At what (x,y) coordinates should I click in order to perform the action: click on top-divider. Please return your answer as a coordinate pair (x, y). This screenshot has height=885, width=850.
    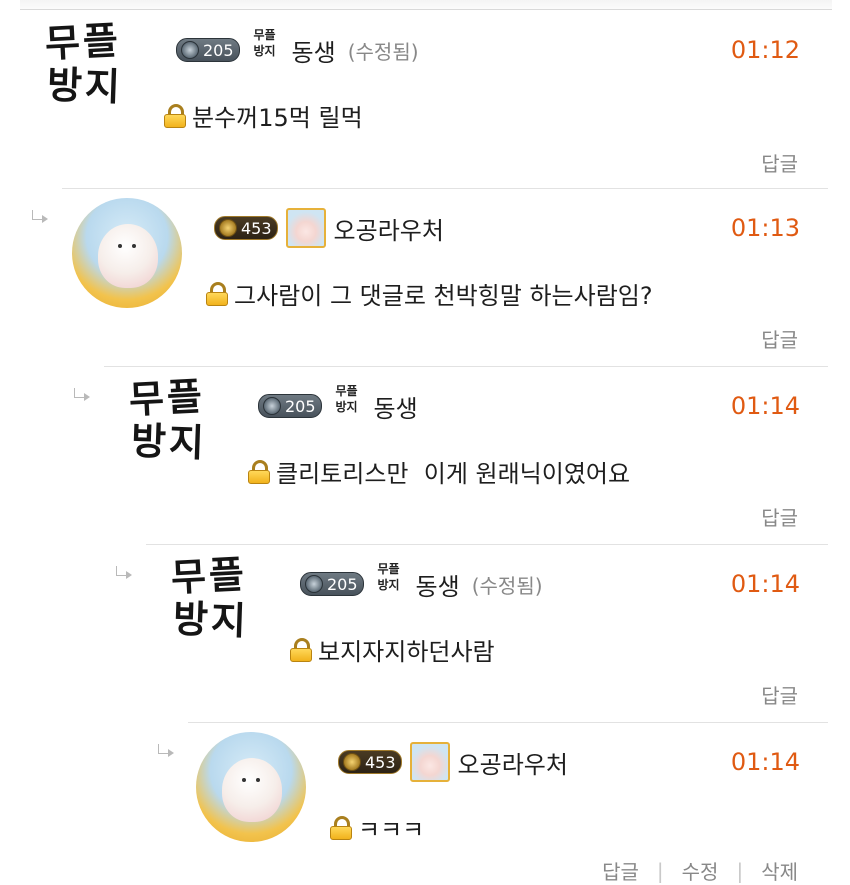
    Looking at the image, I should click on (426, 5).